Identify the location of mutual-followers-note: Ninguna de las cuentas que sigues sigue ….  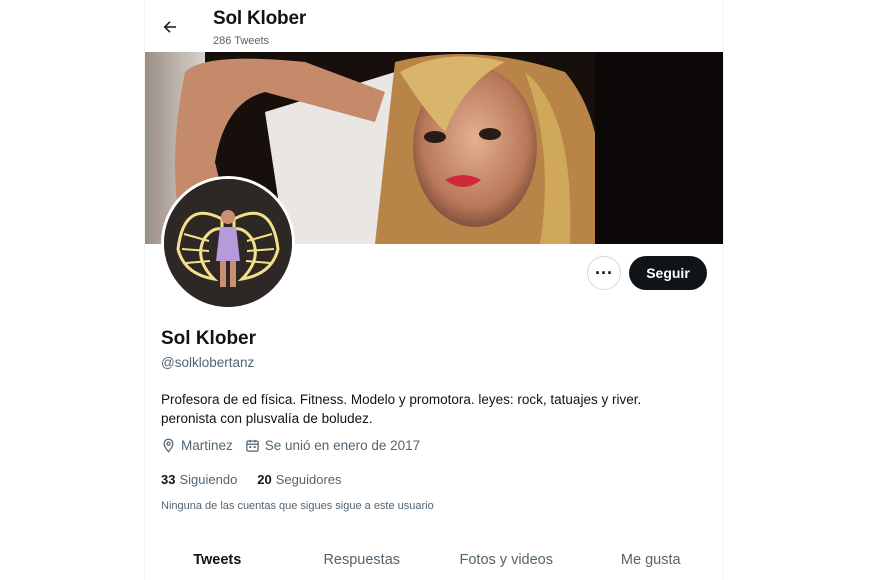
(297, 506).